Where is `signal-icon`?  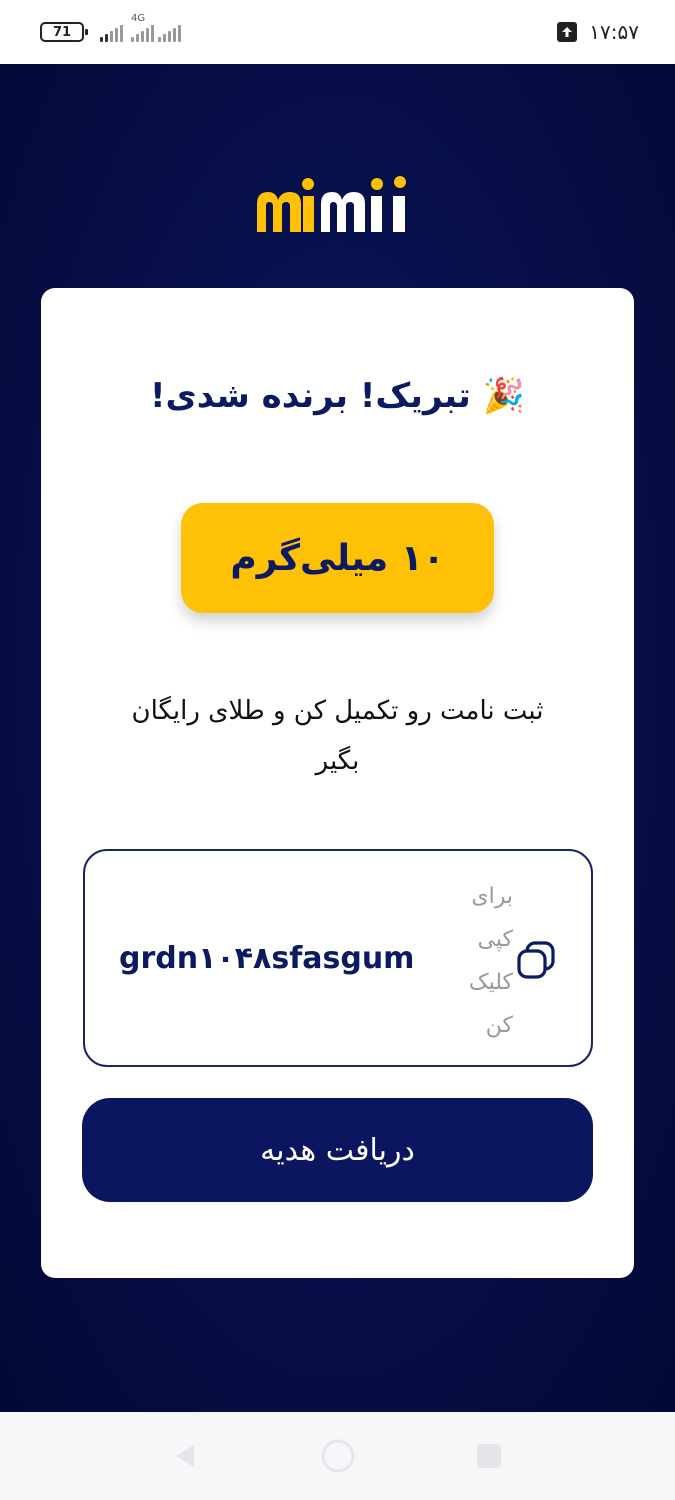
signal-icon is located at coordinates (111, 32).